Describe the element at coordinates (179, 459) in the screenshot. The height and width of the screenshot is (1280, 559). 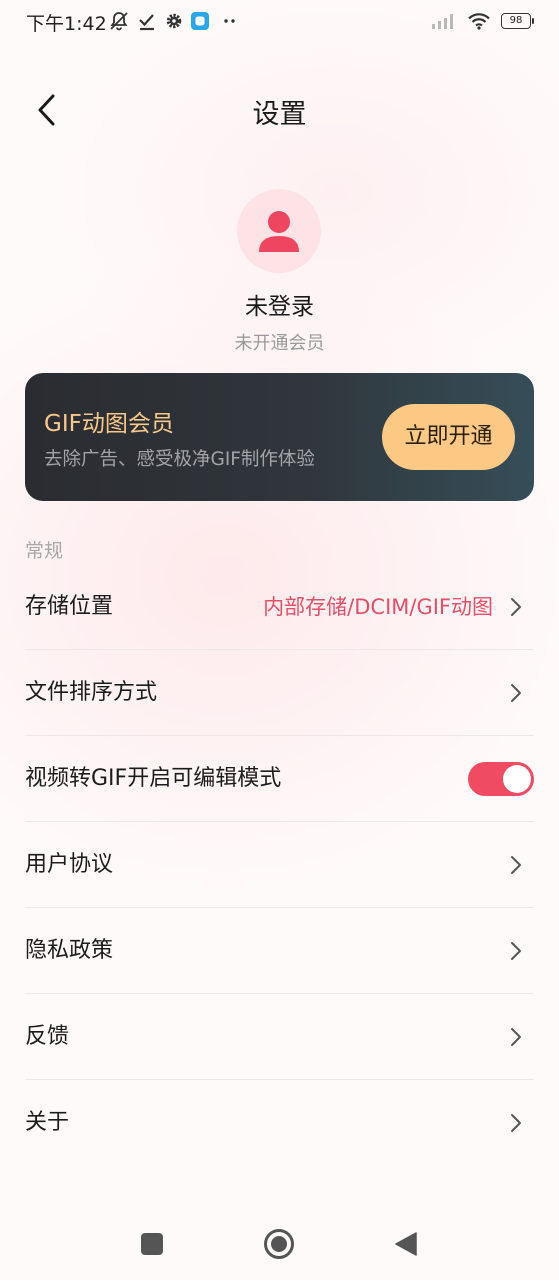
I see `vip-description: 去除广告、感受极净GIF制作体验` at that location.